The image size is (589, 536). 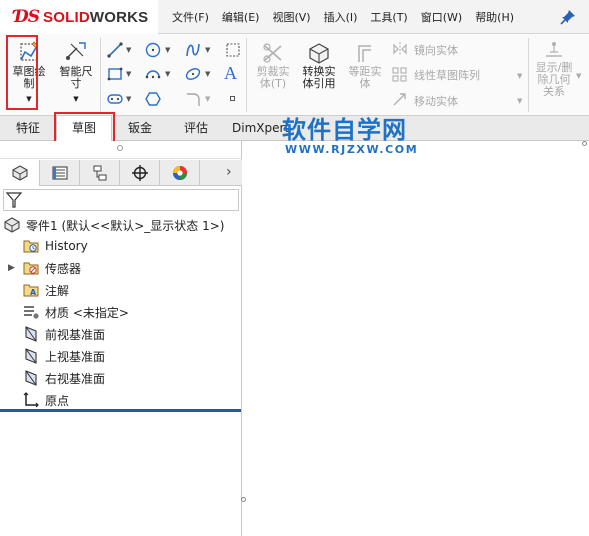 What do you see at coordinates (153, 74) in the screenshot?
I see `arc-icon` at bounding box center [153, 74].